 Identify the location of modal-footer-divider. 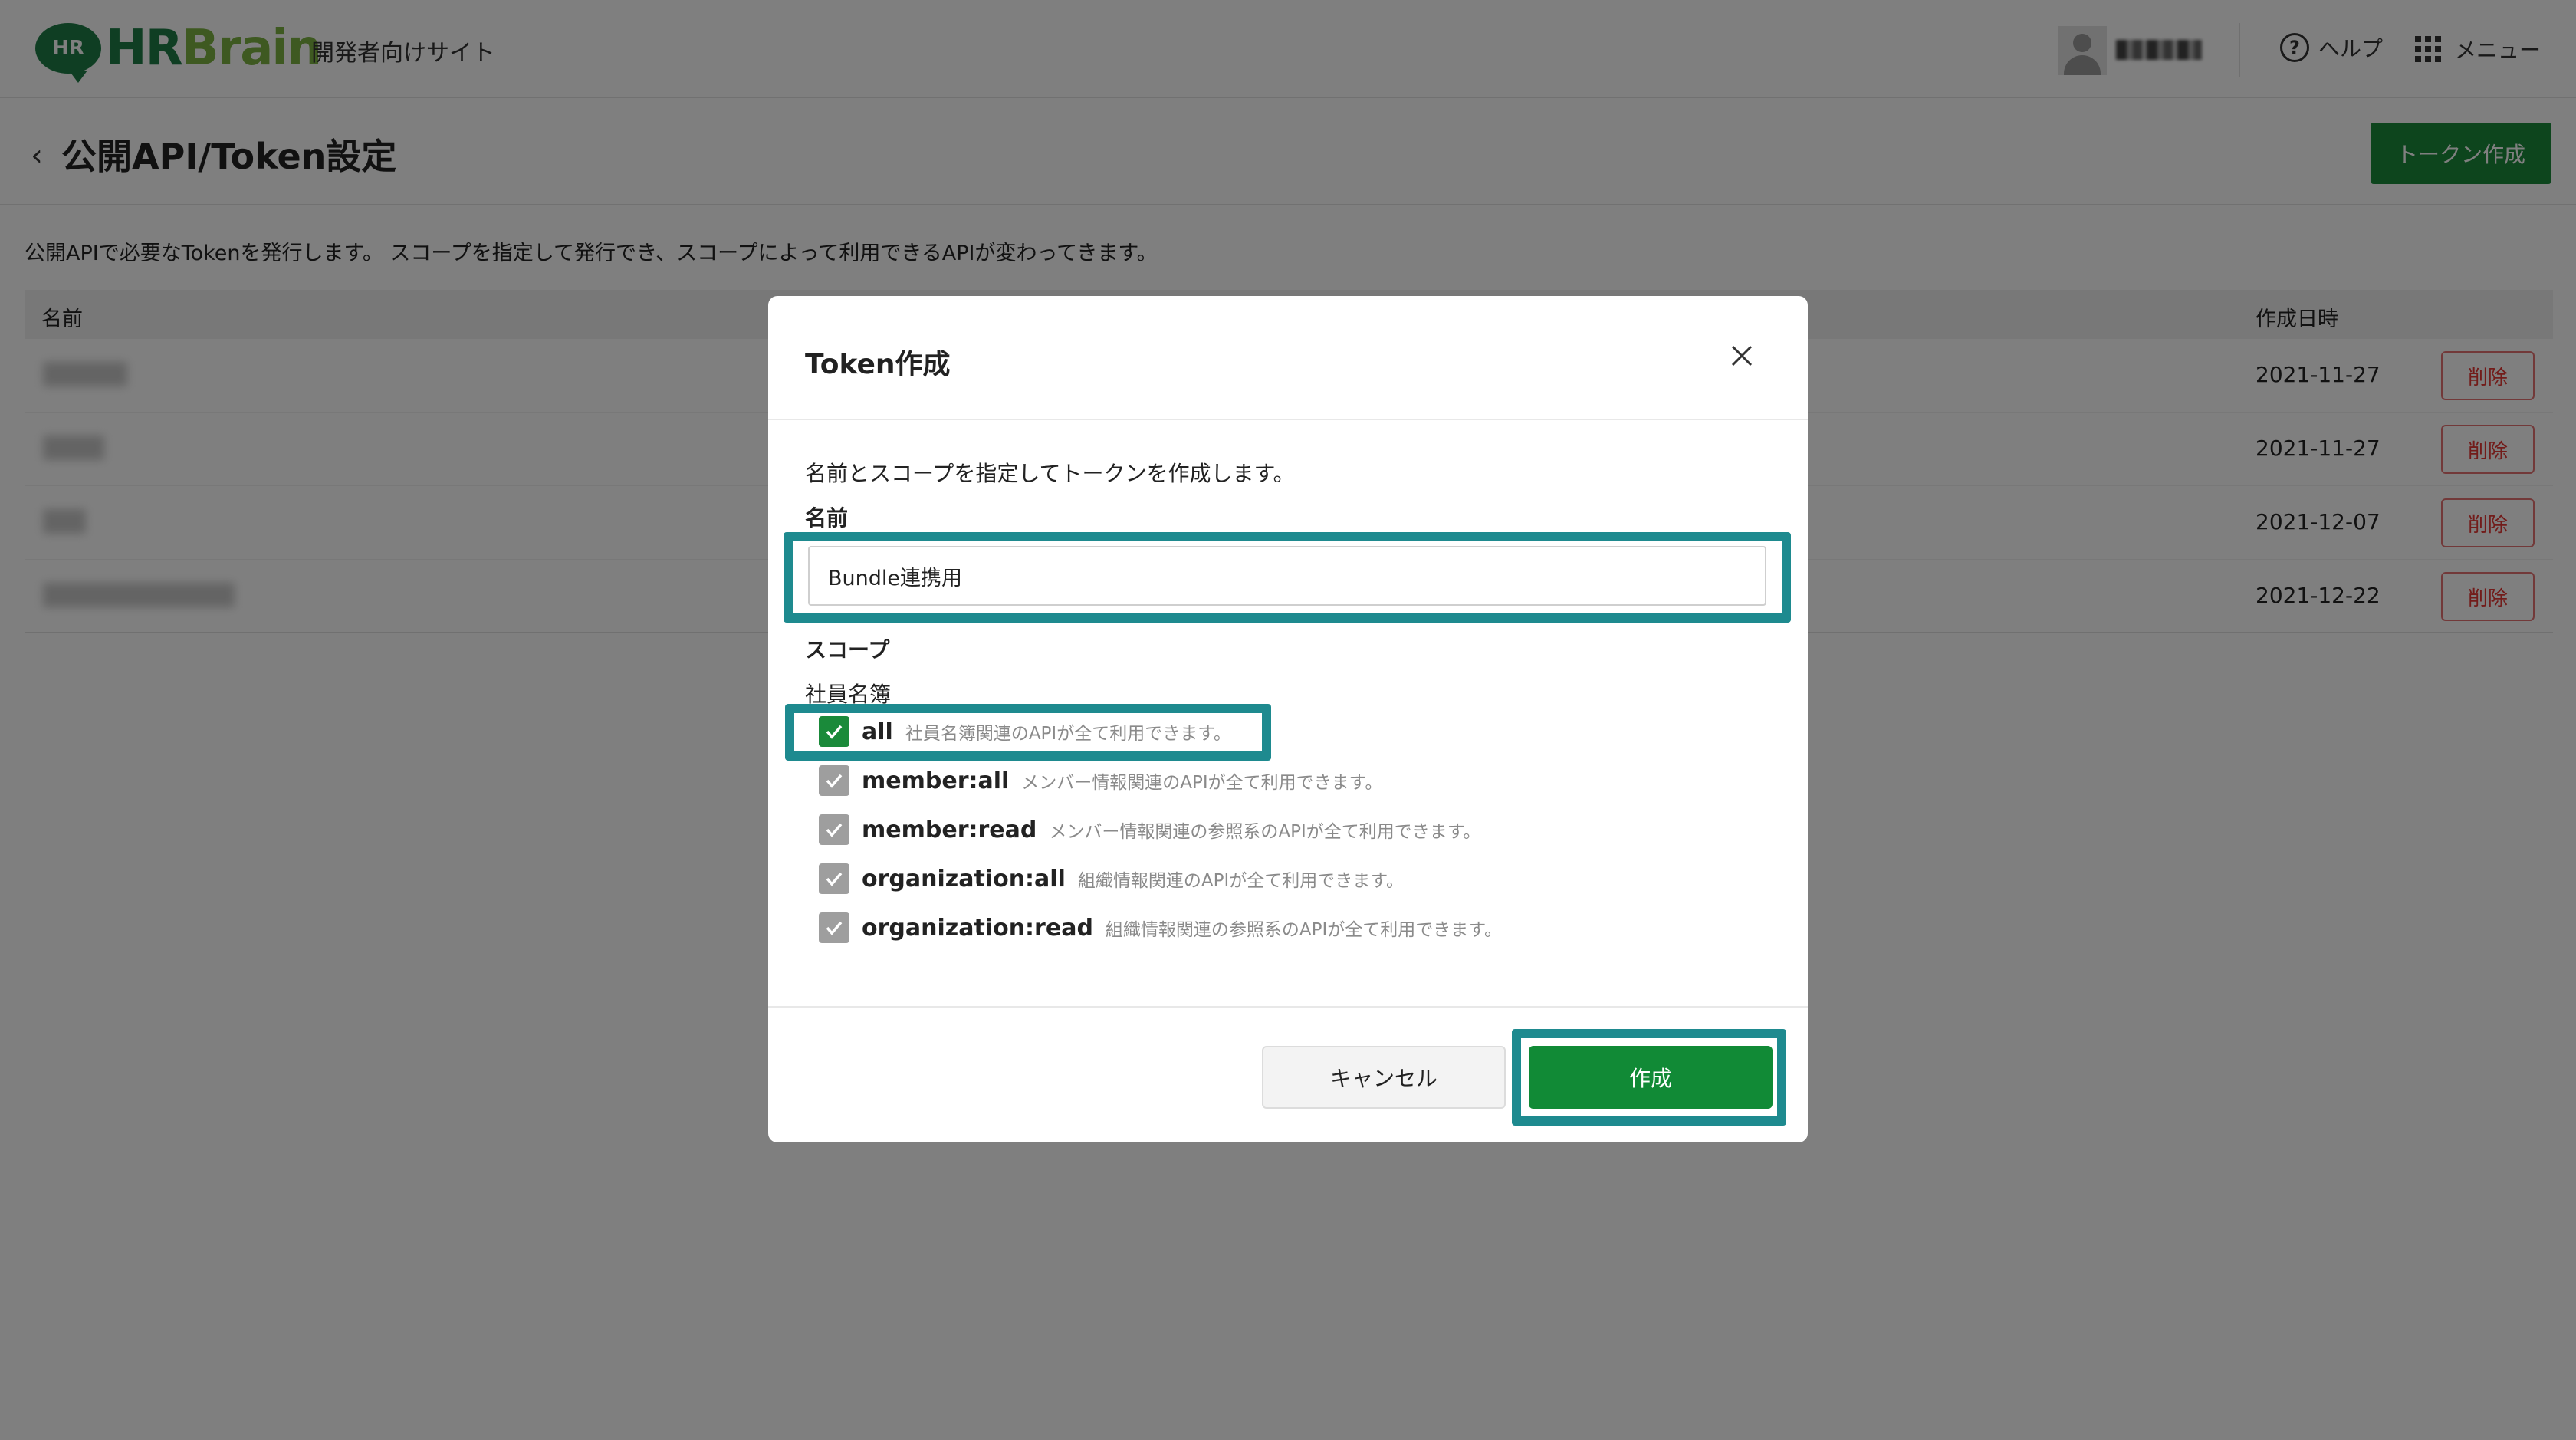
(1288, 1007).